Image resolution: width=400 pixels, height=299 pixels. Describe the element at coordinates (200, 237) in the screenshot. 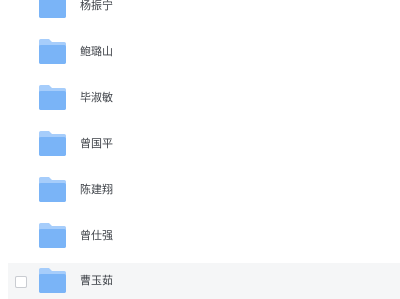

I see `folder-row: 曾仕强` at that location.